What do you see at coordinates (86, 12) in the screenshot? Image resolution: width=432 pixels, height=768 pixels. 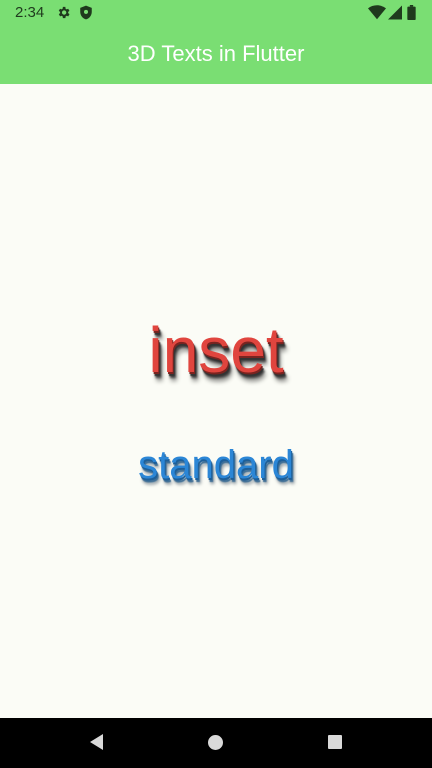 I see `shield-icon` at bounding box center [86, 12].